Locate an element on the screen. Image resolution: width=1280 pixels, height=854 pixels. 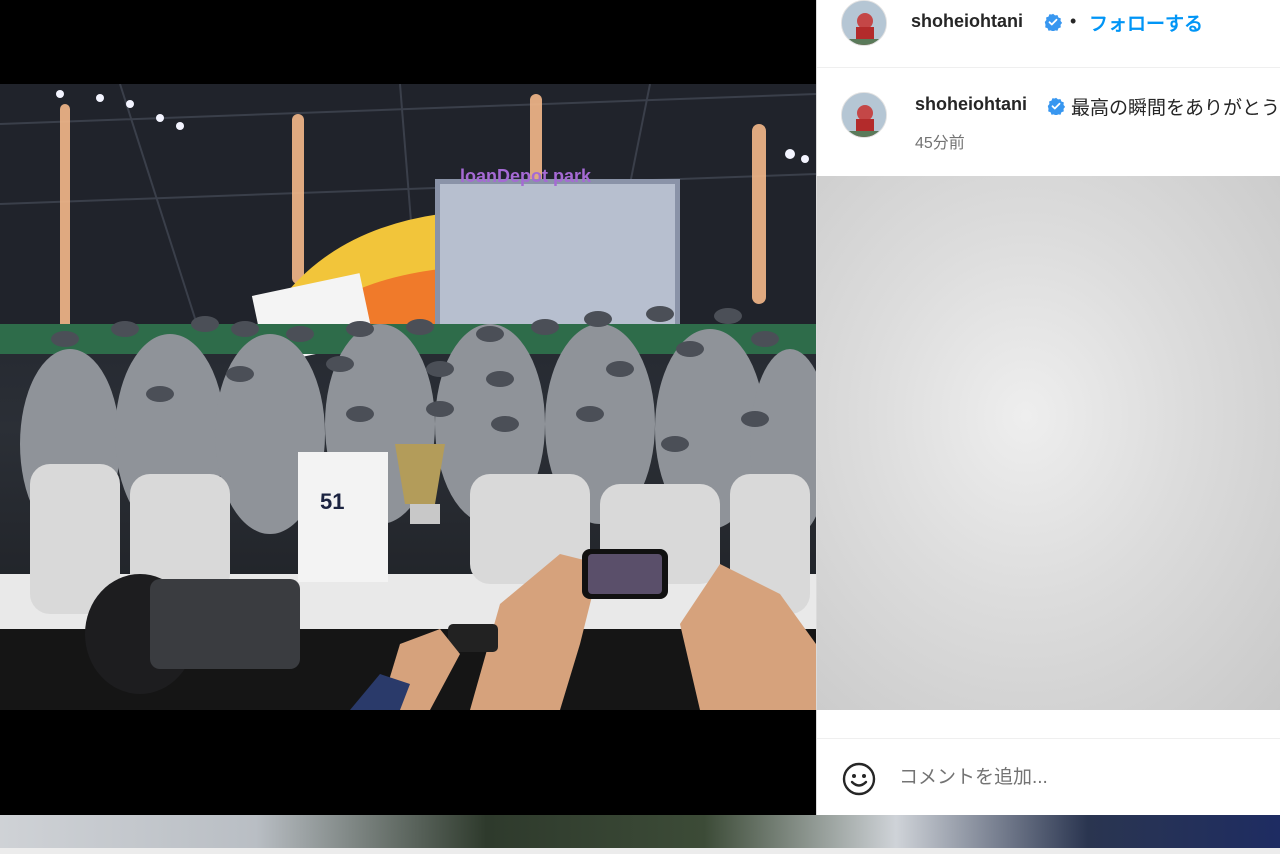
comment-input is located at coordinates (1079, 778).